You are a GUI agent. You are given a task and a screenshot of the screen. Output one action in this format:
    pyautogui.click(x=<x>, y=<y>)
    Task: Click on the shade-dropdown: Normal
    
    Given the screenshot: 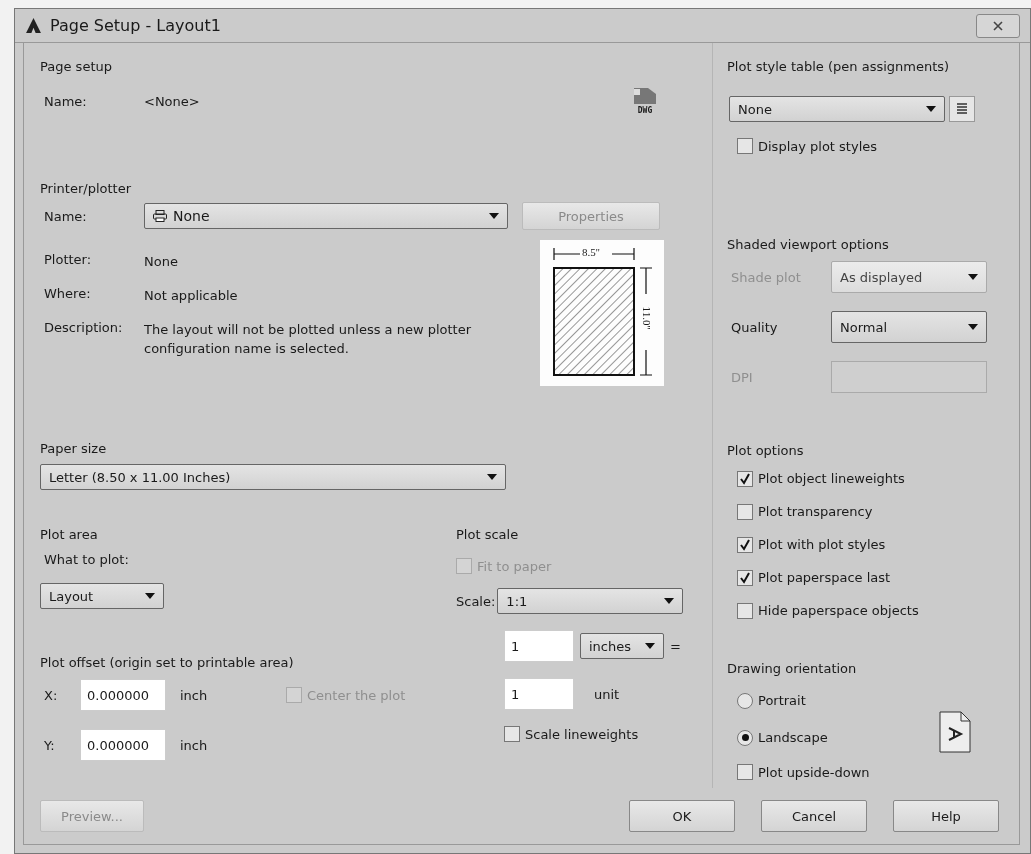 What is the action you would take?
    pyautogui.click(x=909, y=327)
    